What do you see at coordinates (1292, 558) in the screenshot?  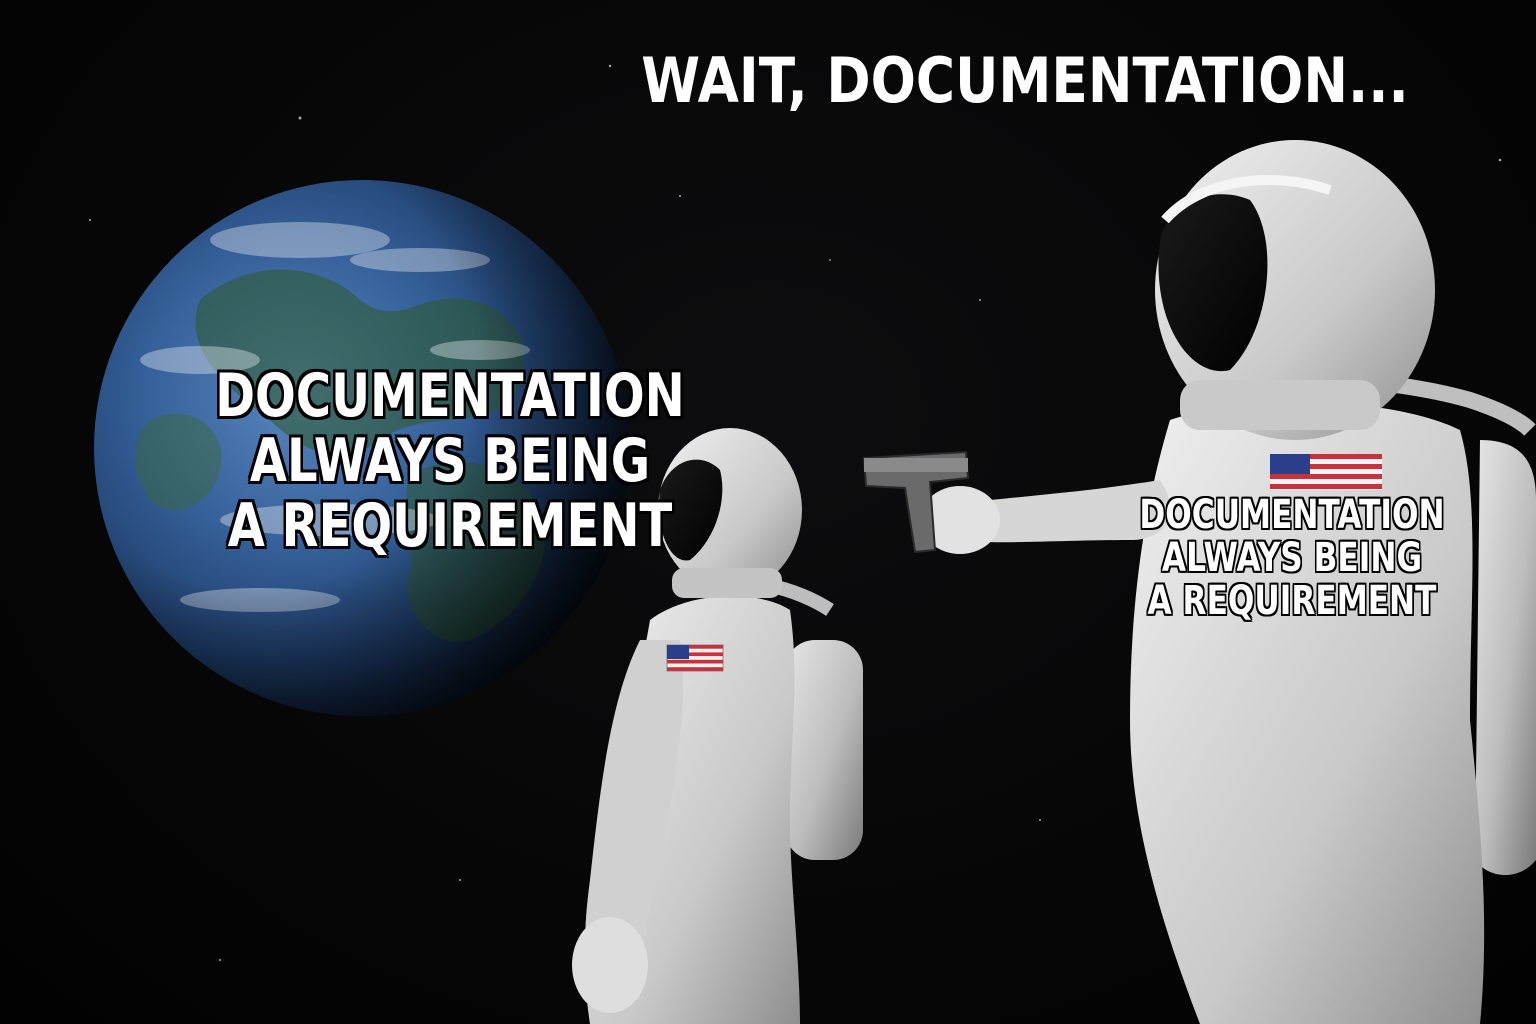 I see `astronaut-caption: DOCUMENTATION ALWAYS BEING A REQUIREMENT` at bounding box center [1292, 558].